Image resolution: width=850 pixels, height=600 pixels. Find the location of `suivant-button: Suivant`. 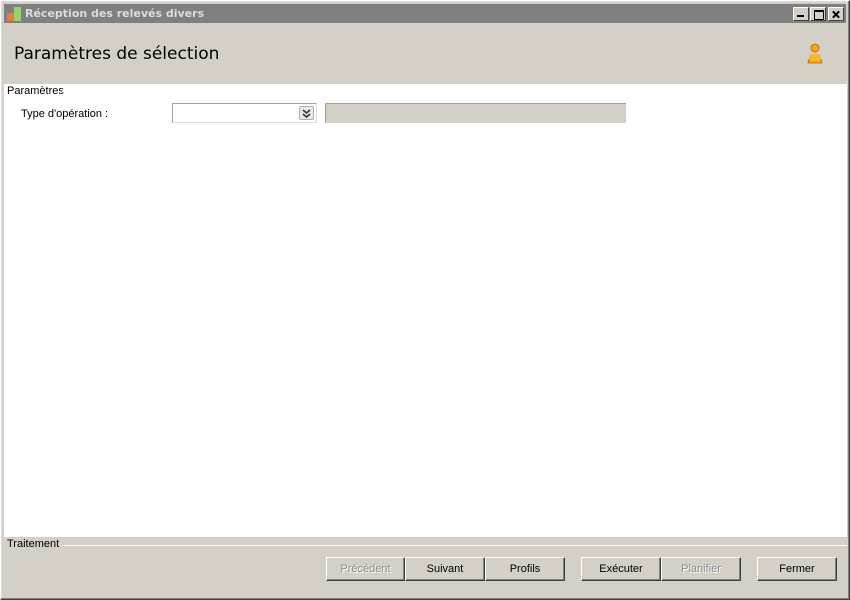

suivant-button: Suivant is located at coordinates (445, 569).